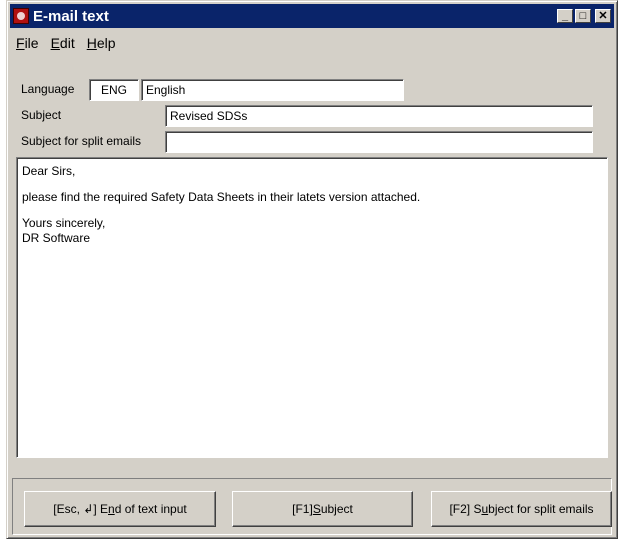 The width and height of the screenshot is (626, 546). What do you see at coordinates (322, 509) in the screenshot?
I see `subject-button: [F1] Subject` at bounding box center [322, 509].